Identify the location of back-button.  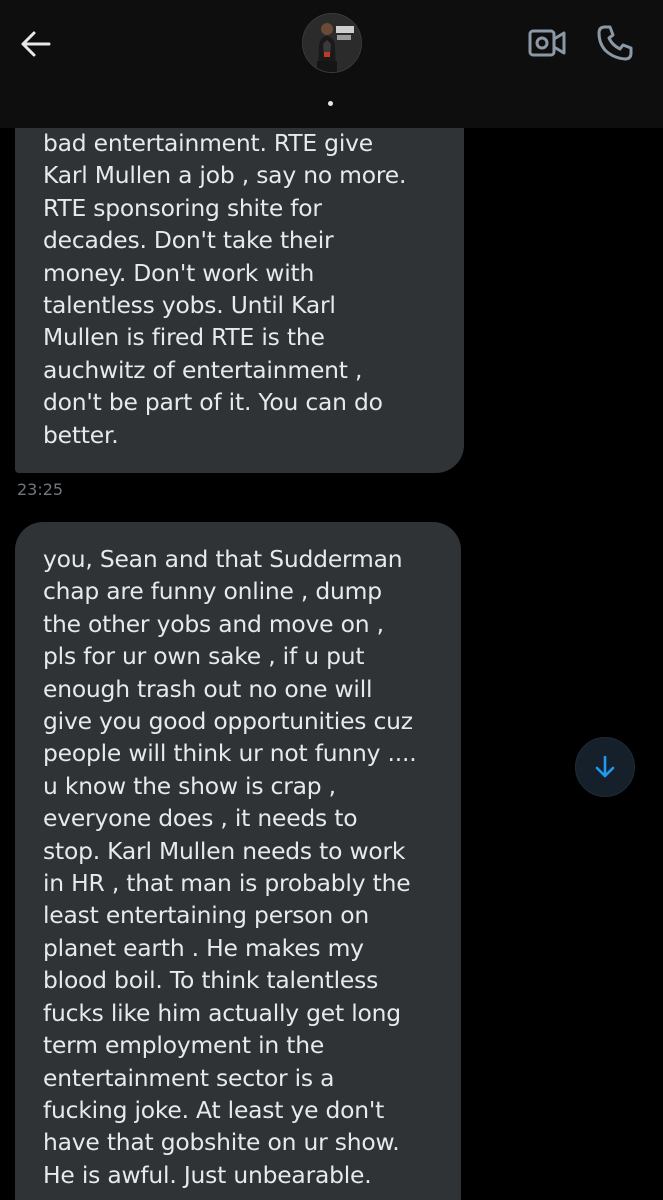
(36, 44).